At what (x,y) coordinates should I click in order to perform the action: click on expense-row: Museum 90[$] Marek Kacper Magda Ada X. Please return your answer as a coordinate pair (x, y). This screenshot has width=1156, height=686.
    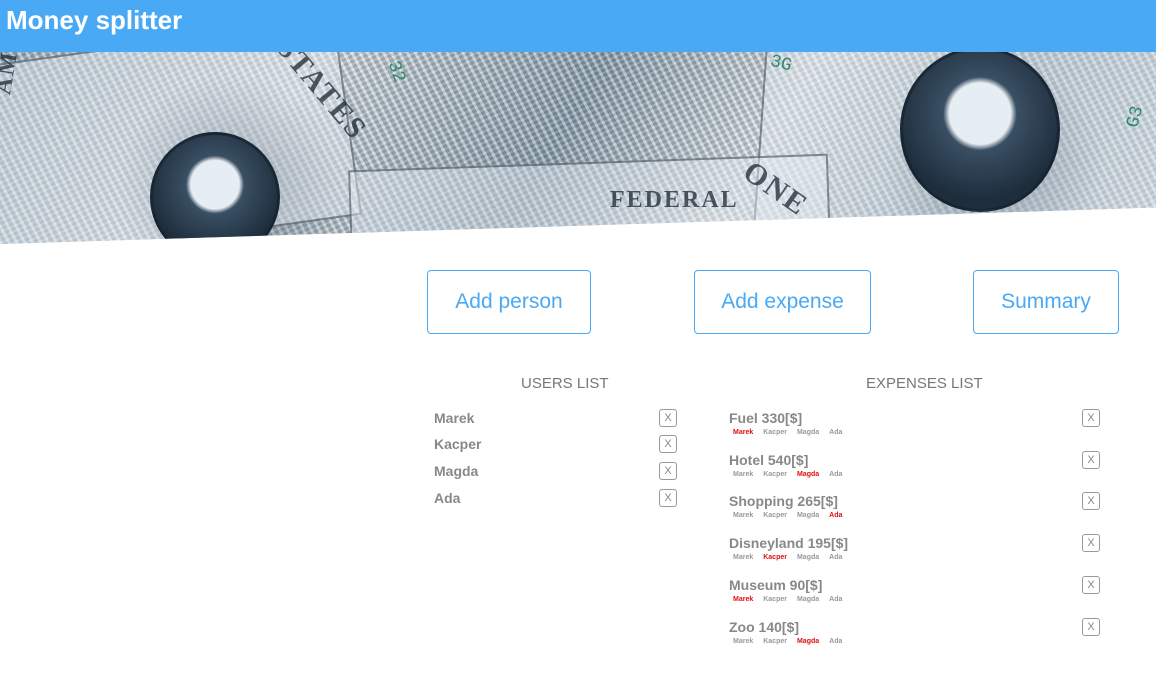
    Looking at the image, I should click on (915, 594).